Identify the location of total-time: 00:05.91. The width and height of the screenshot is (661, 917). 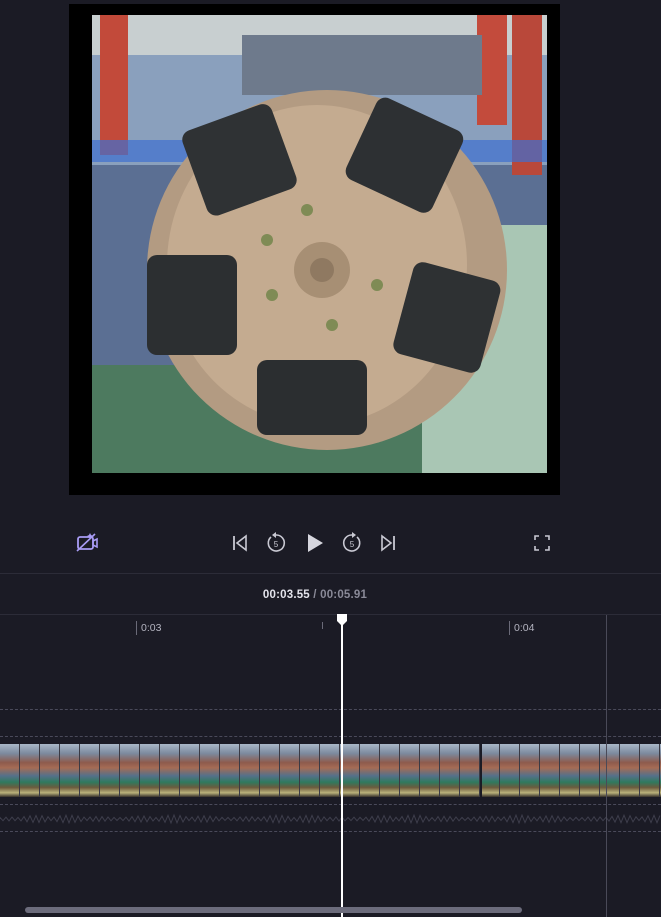
(344, 595).